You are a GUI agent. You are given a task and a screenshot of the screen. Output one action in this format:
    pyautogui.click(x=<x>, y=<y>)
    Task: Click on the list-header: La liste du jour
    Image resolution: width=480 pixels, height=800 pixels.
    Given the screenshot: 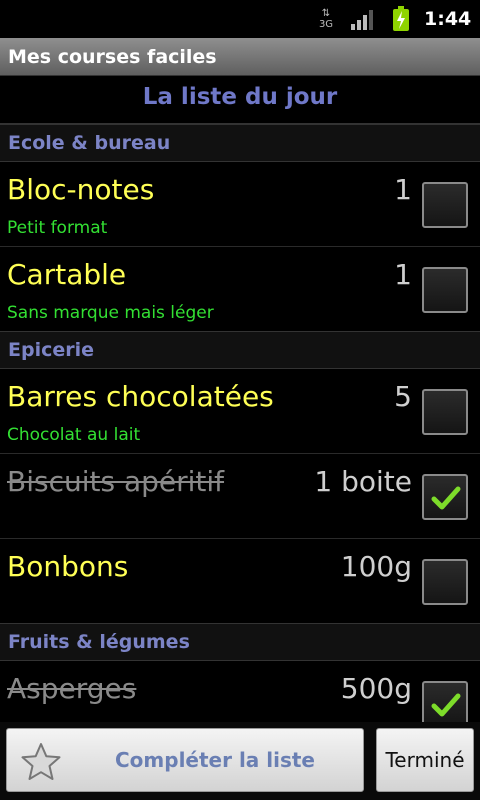 What is the action you would take?
    pyautogui.click(x=240, y=100)
    